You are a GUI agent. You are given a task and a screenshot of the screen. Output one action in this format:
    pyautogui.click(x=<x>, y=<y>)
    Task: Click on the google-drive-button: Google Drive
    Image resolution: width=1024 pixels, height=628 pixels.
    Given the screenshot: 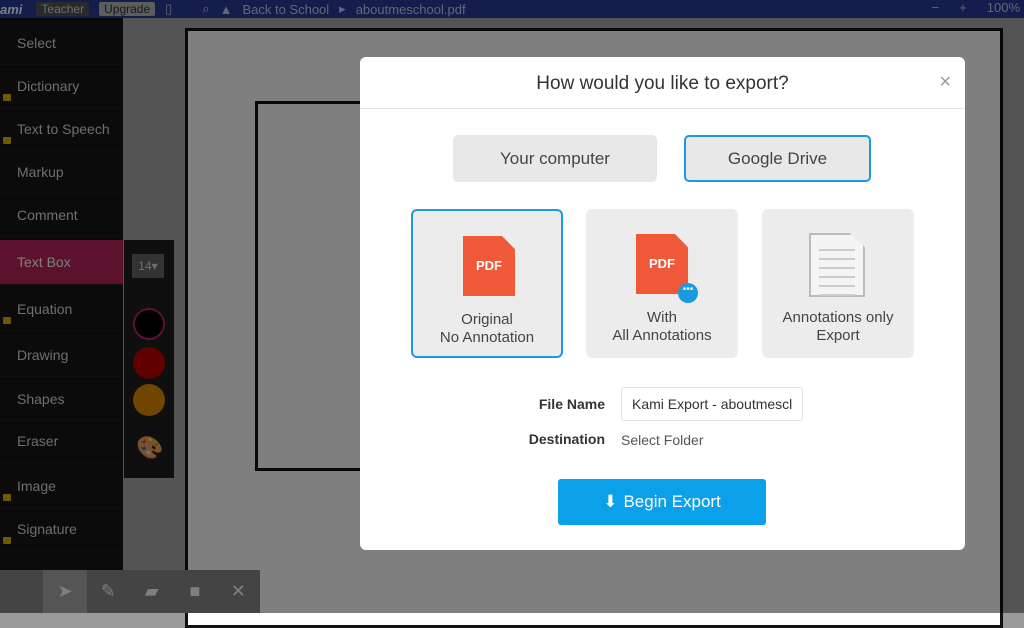 What is the action you would take?
    pyautogui.click(x=777, y=158)
    